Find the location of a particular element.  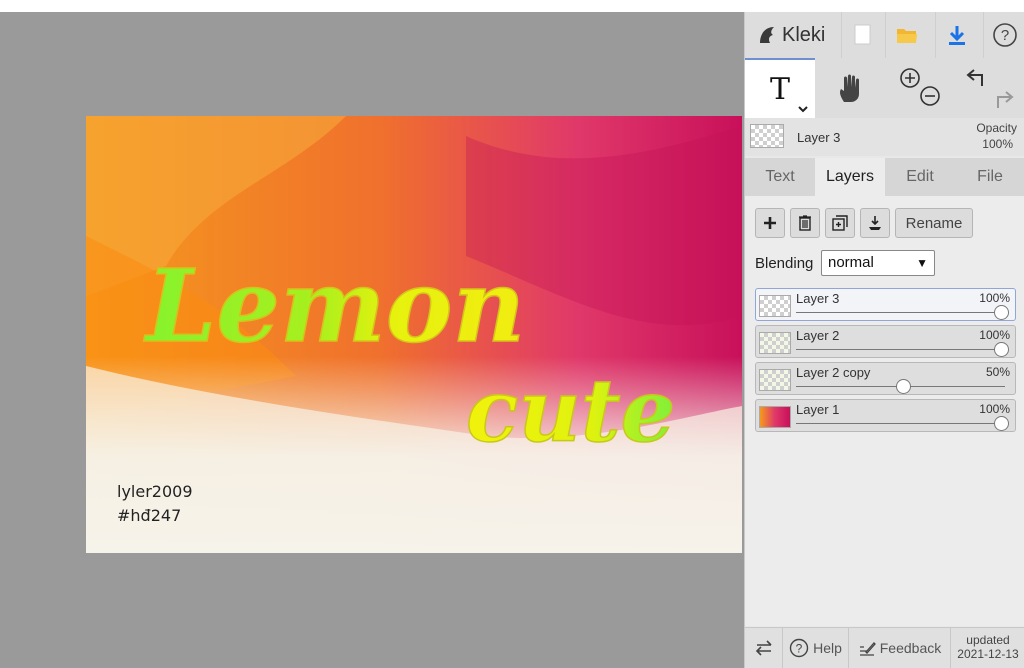

save-button is located at coordinates (956, 35).